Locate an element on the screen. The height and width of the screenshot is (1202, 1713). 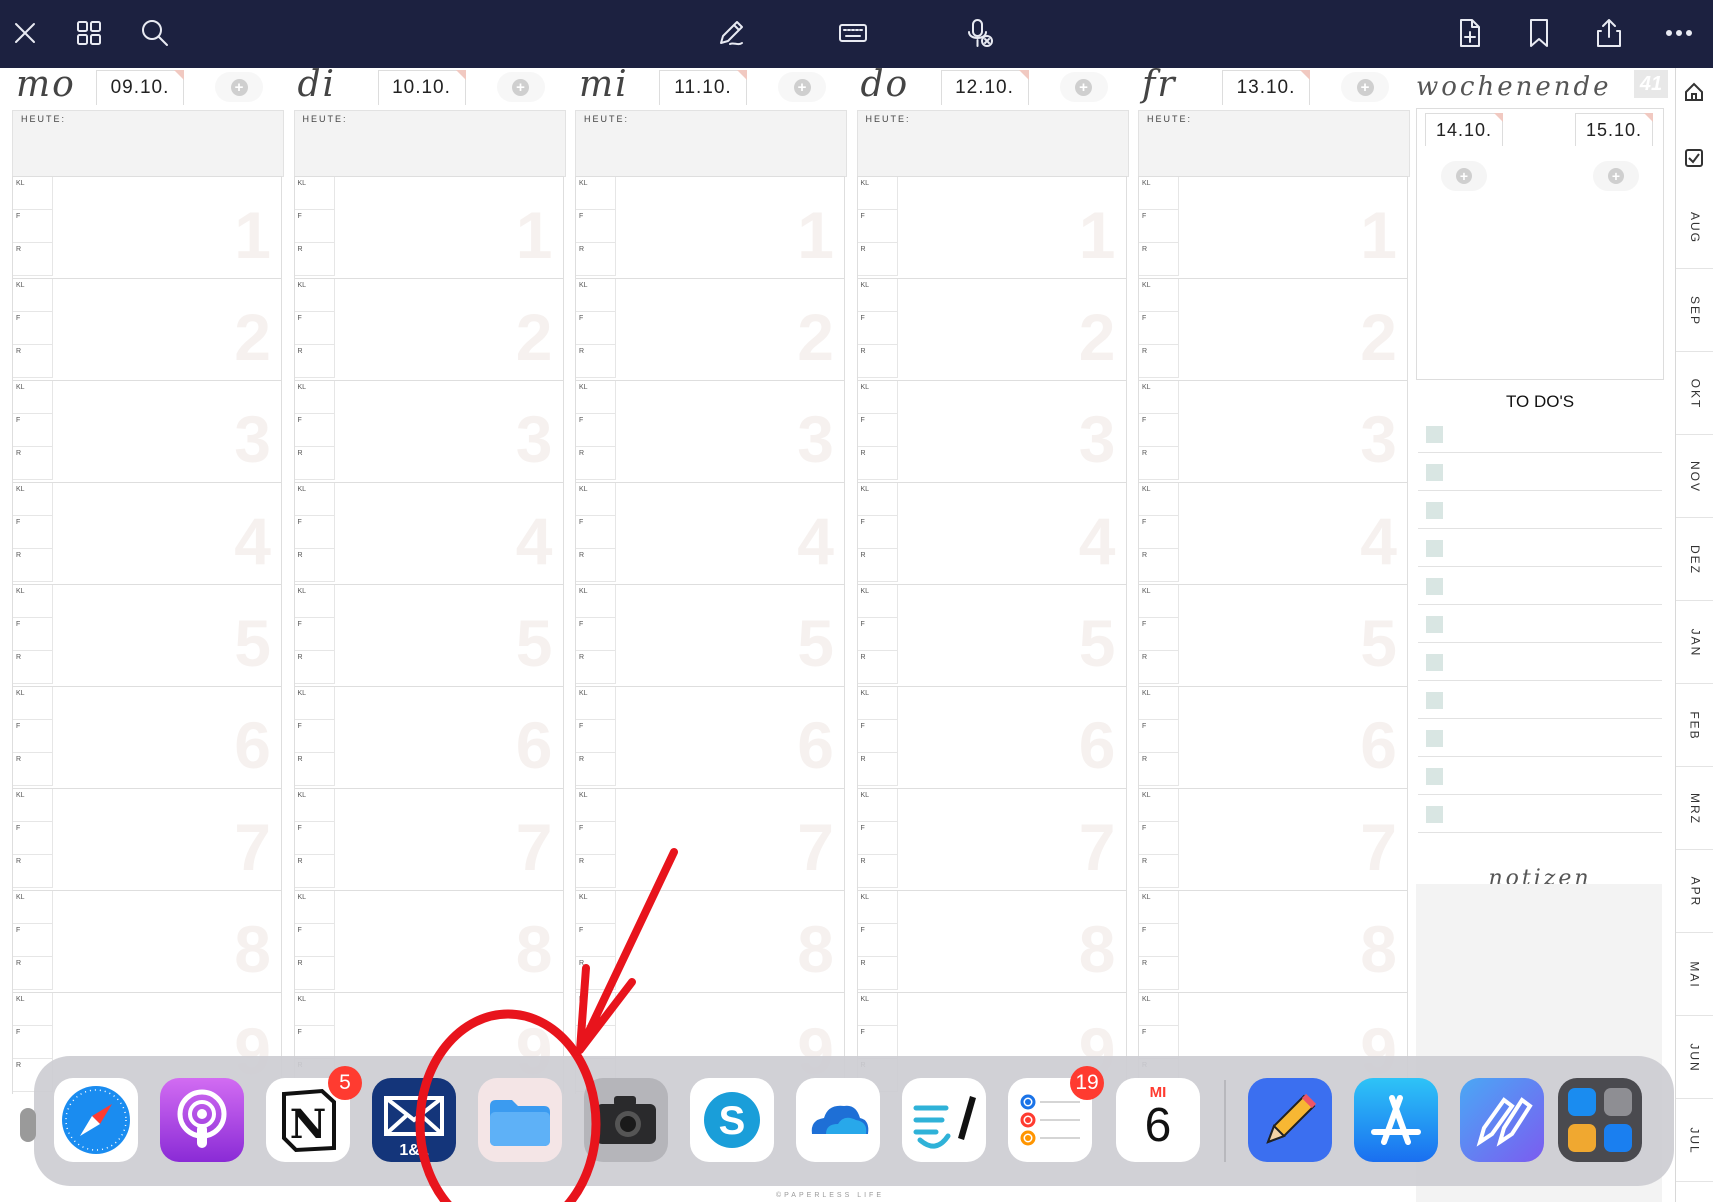
dock-app-files is located at coordinates (520, 1120).